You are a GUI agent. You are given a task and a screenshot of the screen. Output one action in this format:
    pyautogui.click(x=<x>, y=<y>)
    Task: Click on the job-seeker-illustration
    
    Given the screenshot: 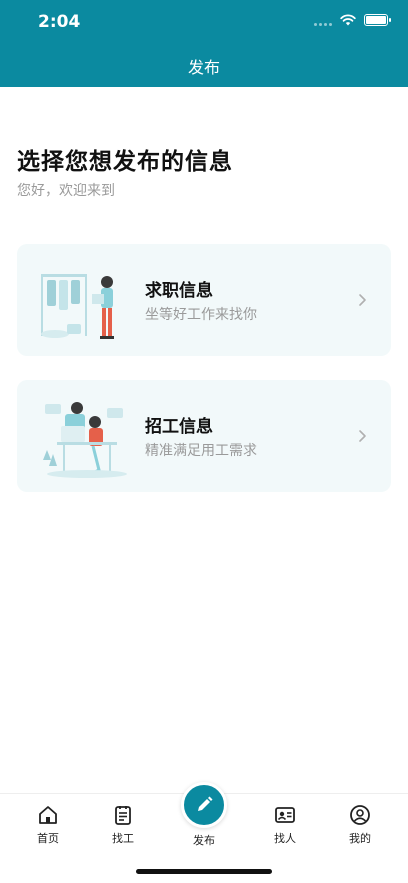 What is the action you would take?
    pyautogui.click(x=77, y=306)
    